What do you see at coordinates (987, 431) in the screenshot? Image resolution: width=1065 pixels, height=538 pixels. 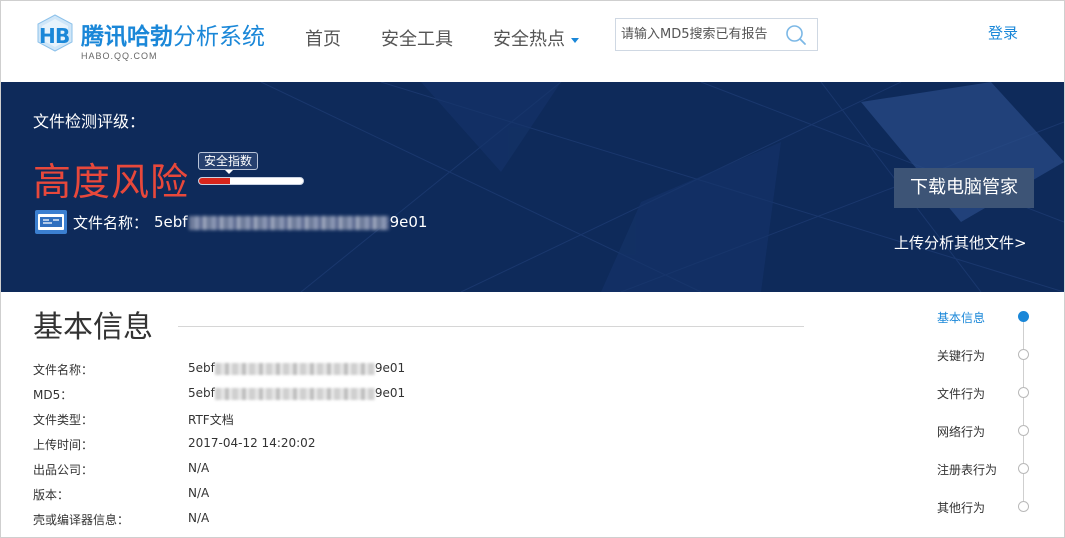 I see `side-nav-network-behavior: 网络行为` at bounding box center [987, 431].